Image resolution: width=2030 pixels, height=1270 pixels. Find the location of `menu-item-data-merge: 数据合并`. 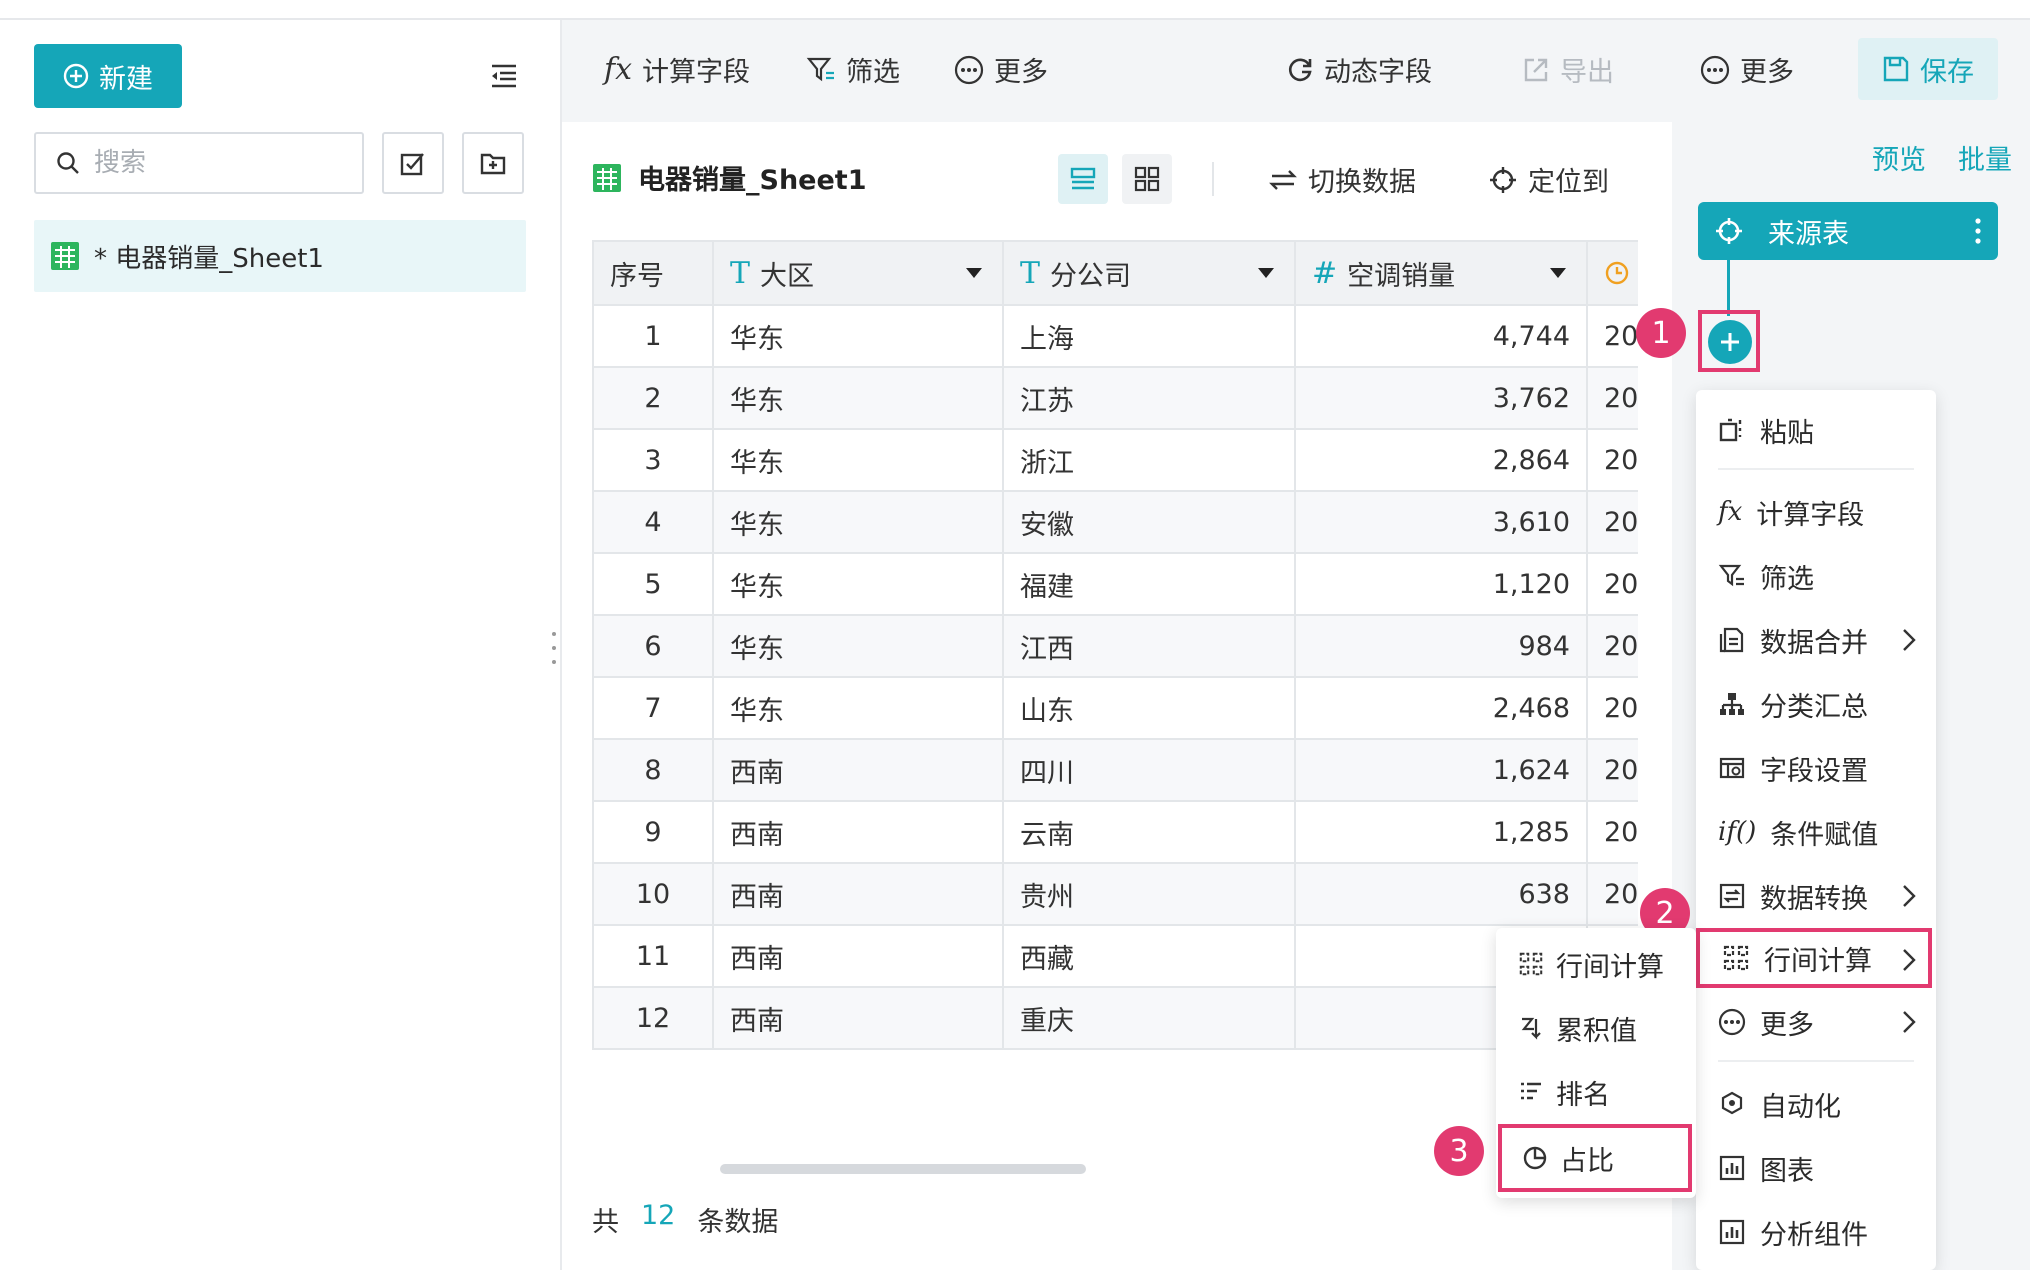

menu-item-data-merge: 数据合并 is located at coordinates (1823, 640).